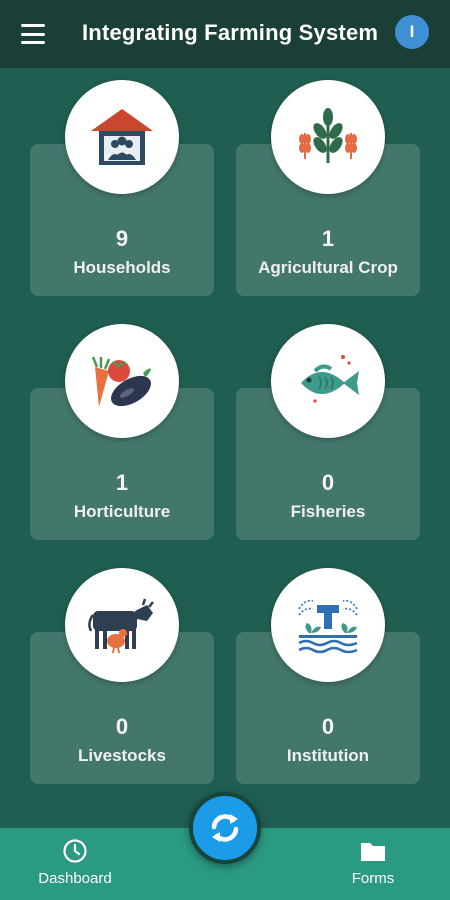 The height and width of the screenshot is (900, 450). I want to click on livestock-icon, so click(122, 625).